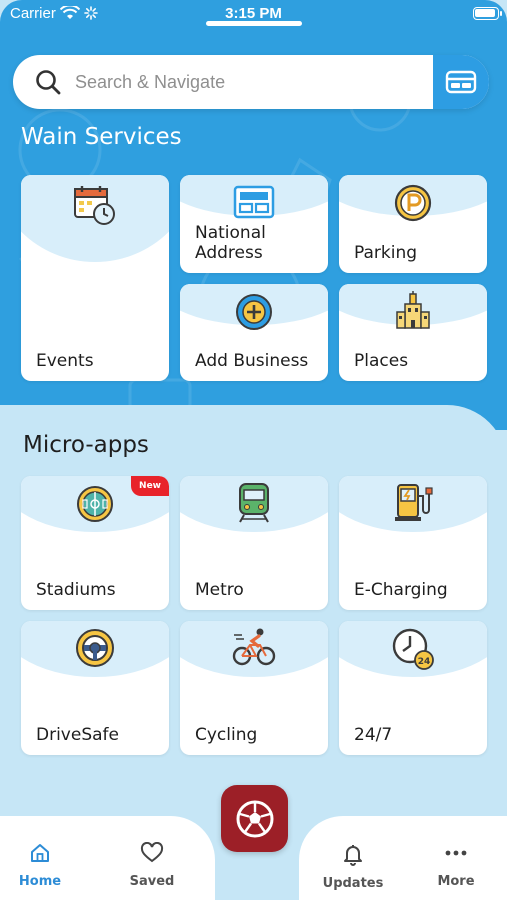  I want to click on soccer-ball-icon, so click(255, 819).